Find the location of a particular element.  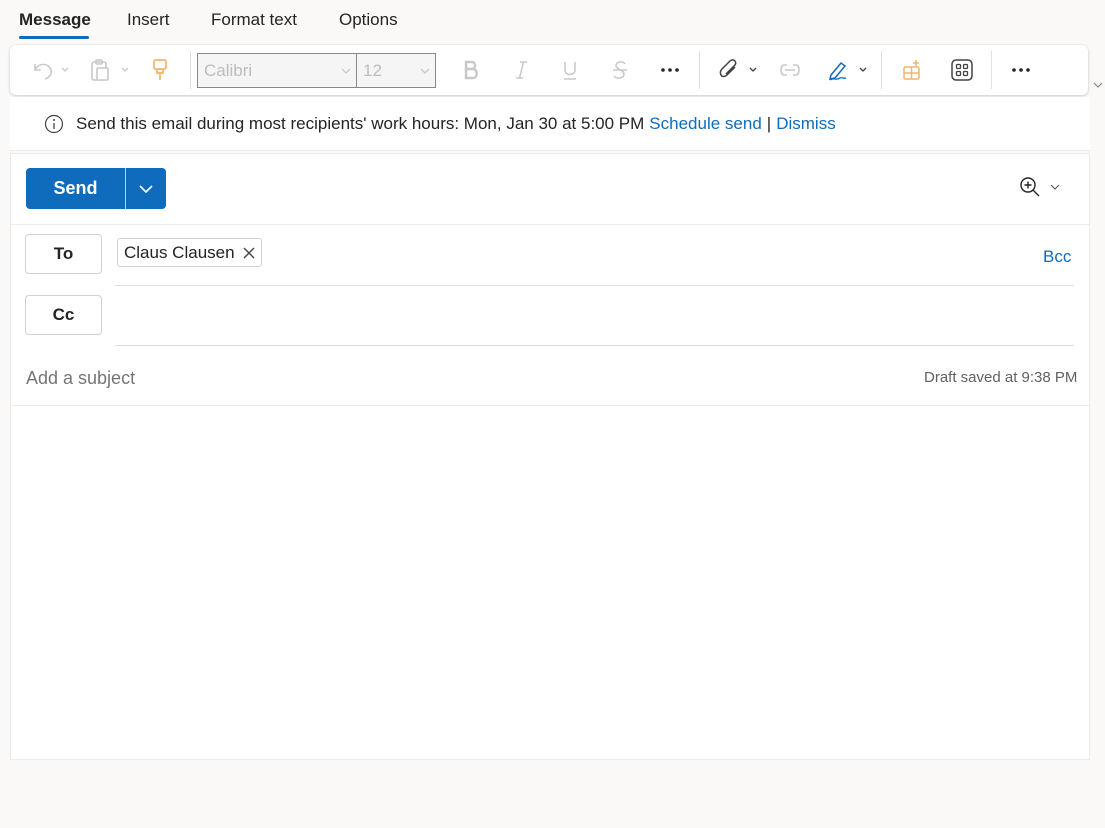

tab-options: Options is located at coordinates (368, 20).